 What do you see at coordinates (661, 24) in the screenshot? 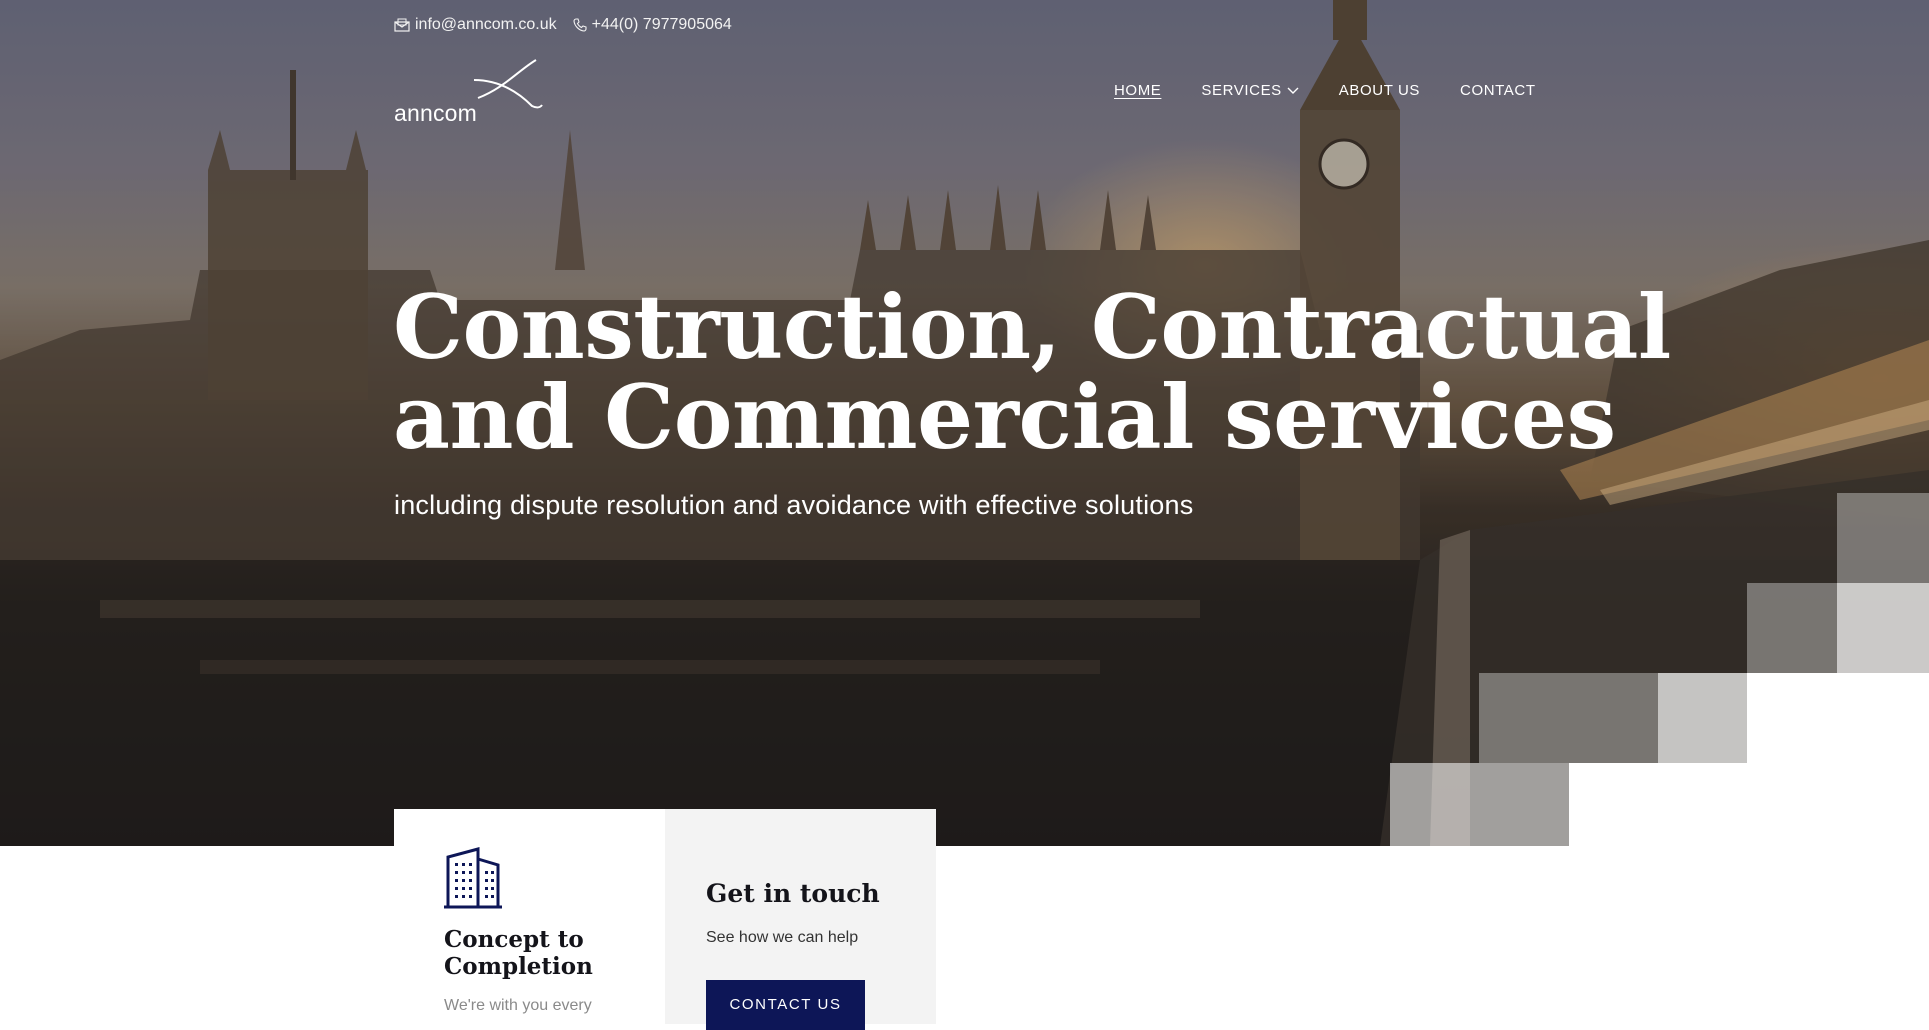
I see `phone-text: +44(0) 7977905064` at bounding box center [661, 24].